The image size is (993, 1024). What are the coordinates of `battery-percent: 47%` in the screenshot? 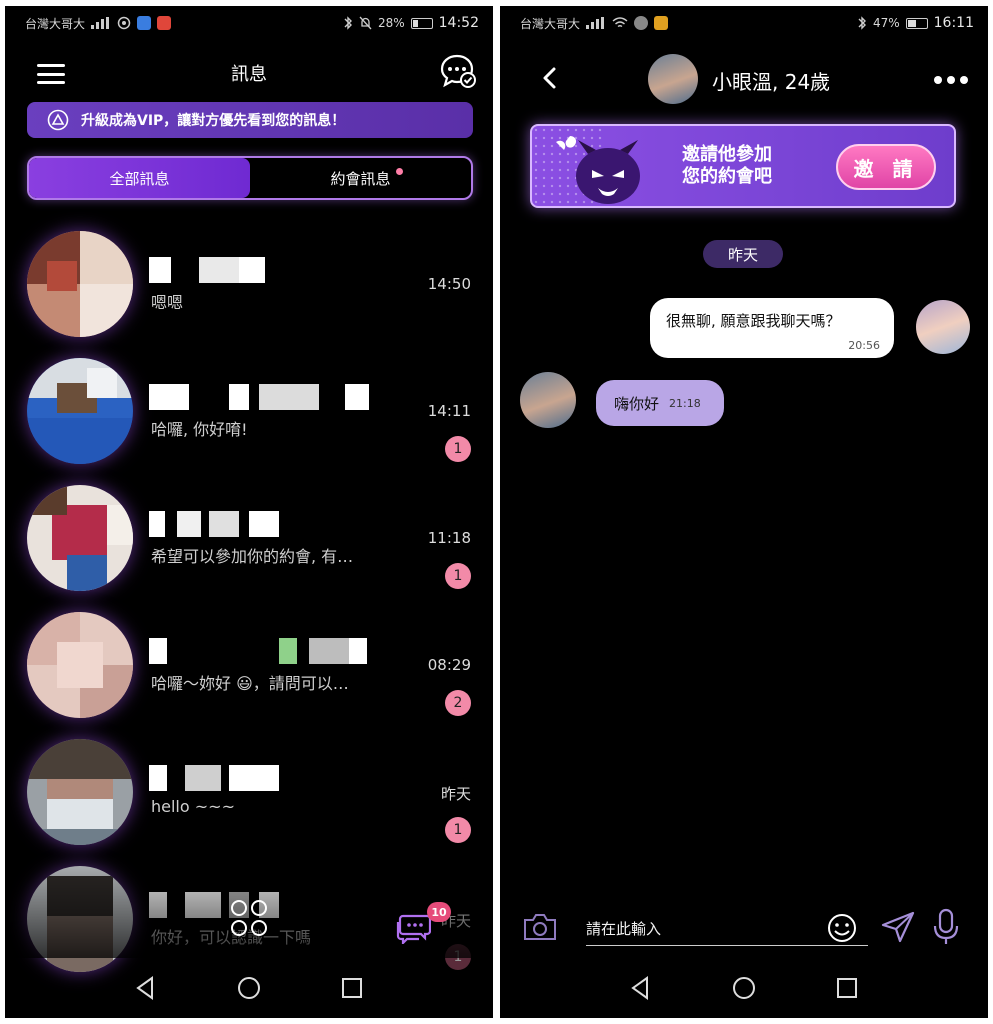 It's located at (886, 23).